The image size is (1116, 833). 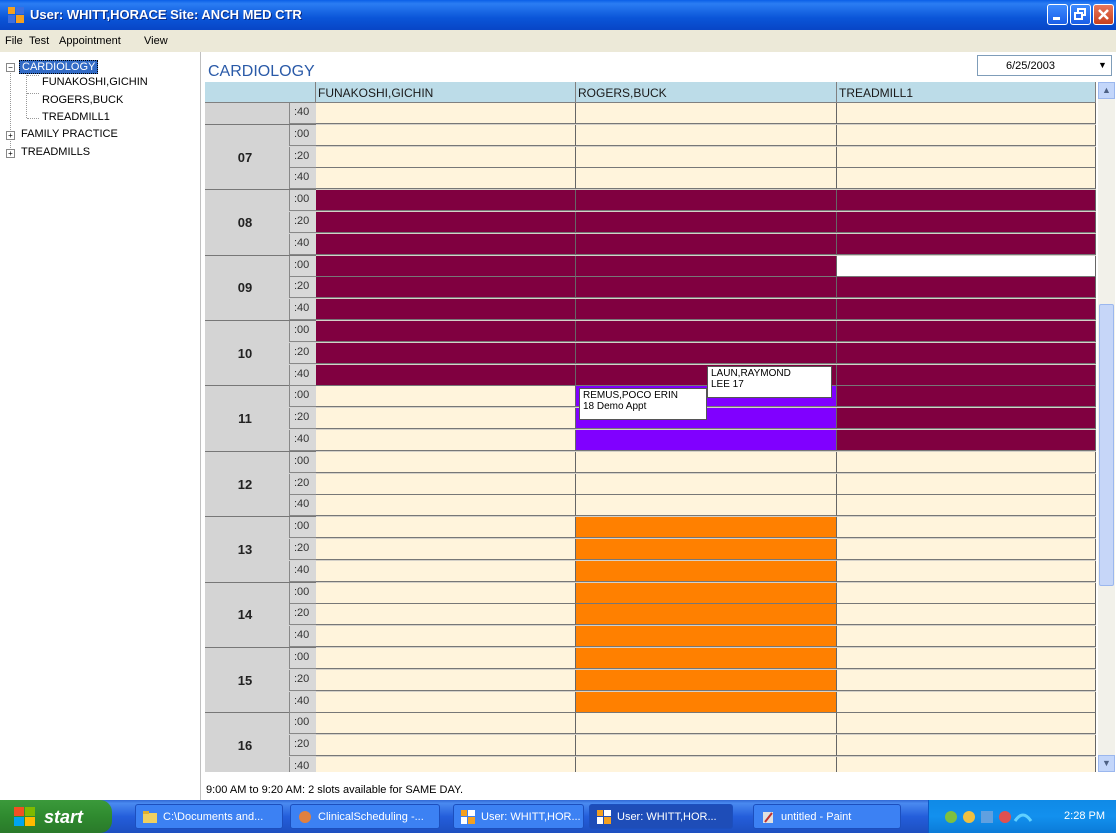 What do you see at coordinates (706, 92) in the screenshot?
I see `column-header-rogers: ROGERS,BUCK` at bounding box center [706, 92].